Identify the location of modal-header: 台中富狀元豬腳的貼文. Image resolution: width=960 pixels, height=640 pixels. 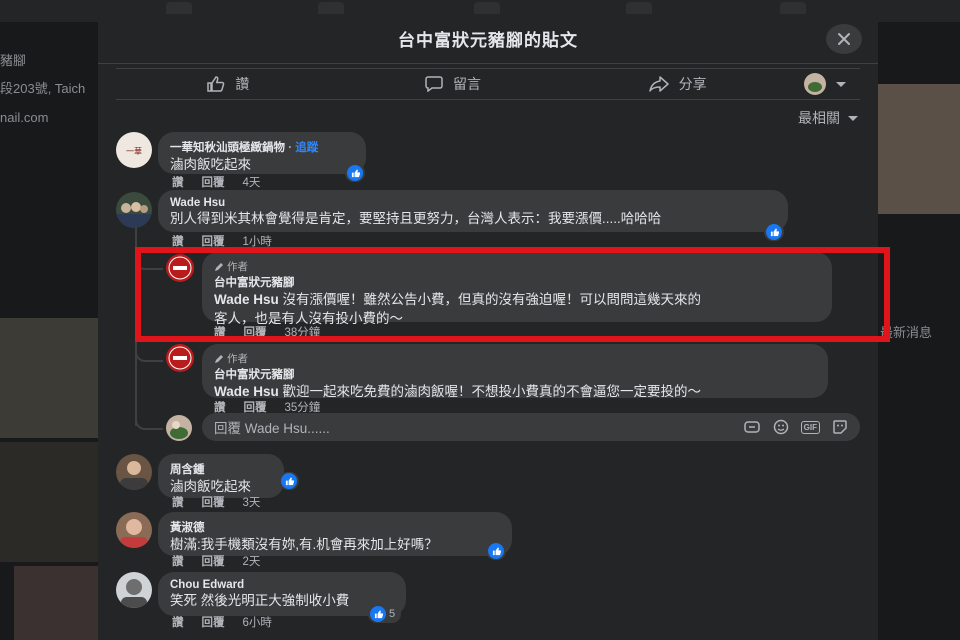
(488, 39).